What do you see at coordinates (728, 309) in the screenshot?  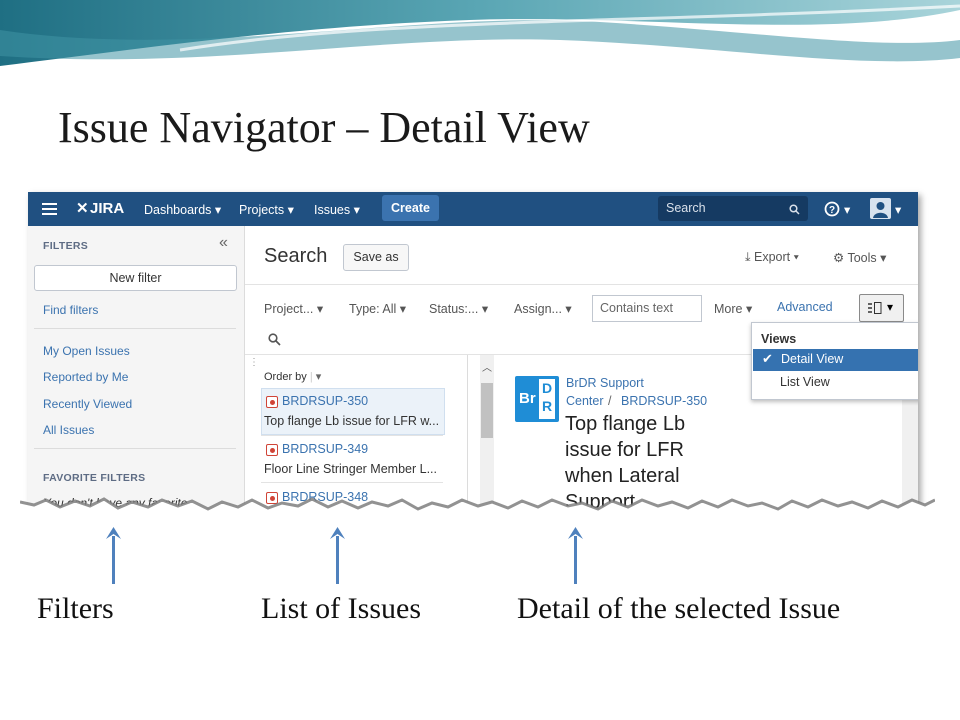 I see `more-filters-label: More` at bounding box center [728, 309].